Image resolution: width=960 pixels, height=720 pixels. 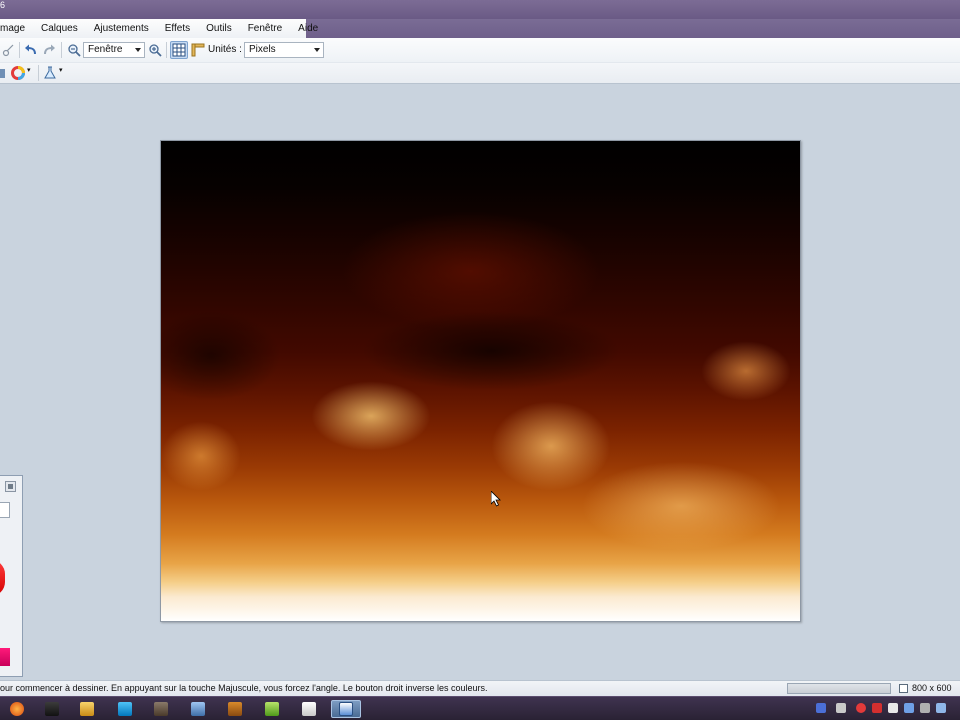 What do you see at coordinates (308, 28) in the screenshot?
I see `menu-help: Aide` at bounding box center [308, 28].